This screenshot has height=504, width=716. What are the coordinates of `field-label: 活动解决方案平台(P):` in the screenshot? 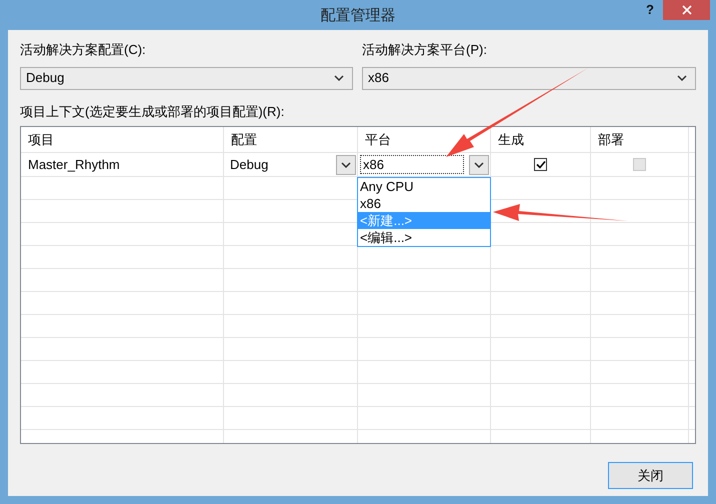 It's located at (425, 50).